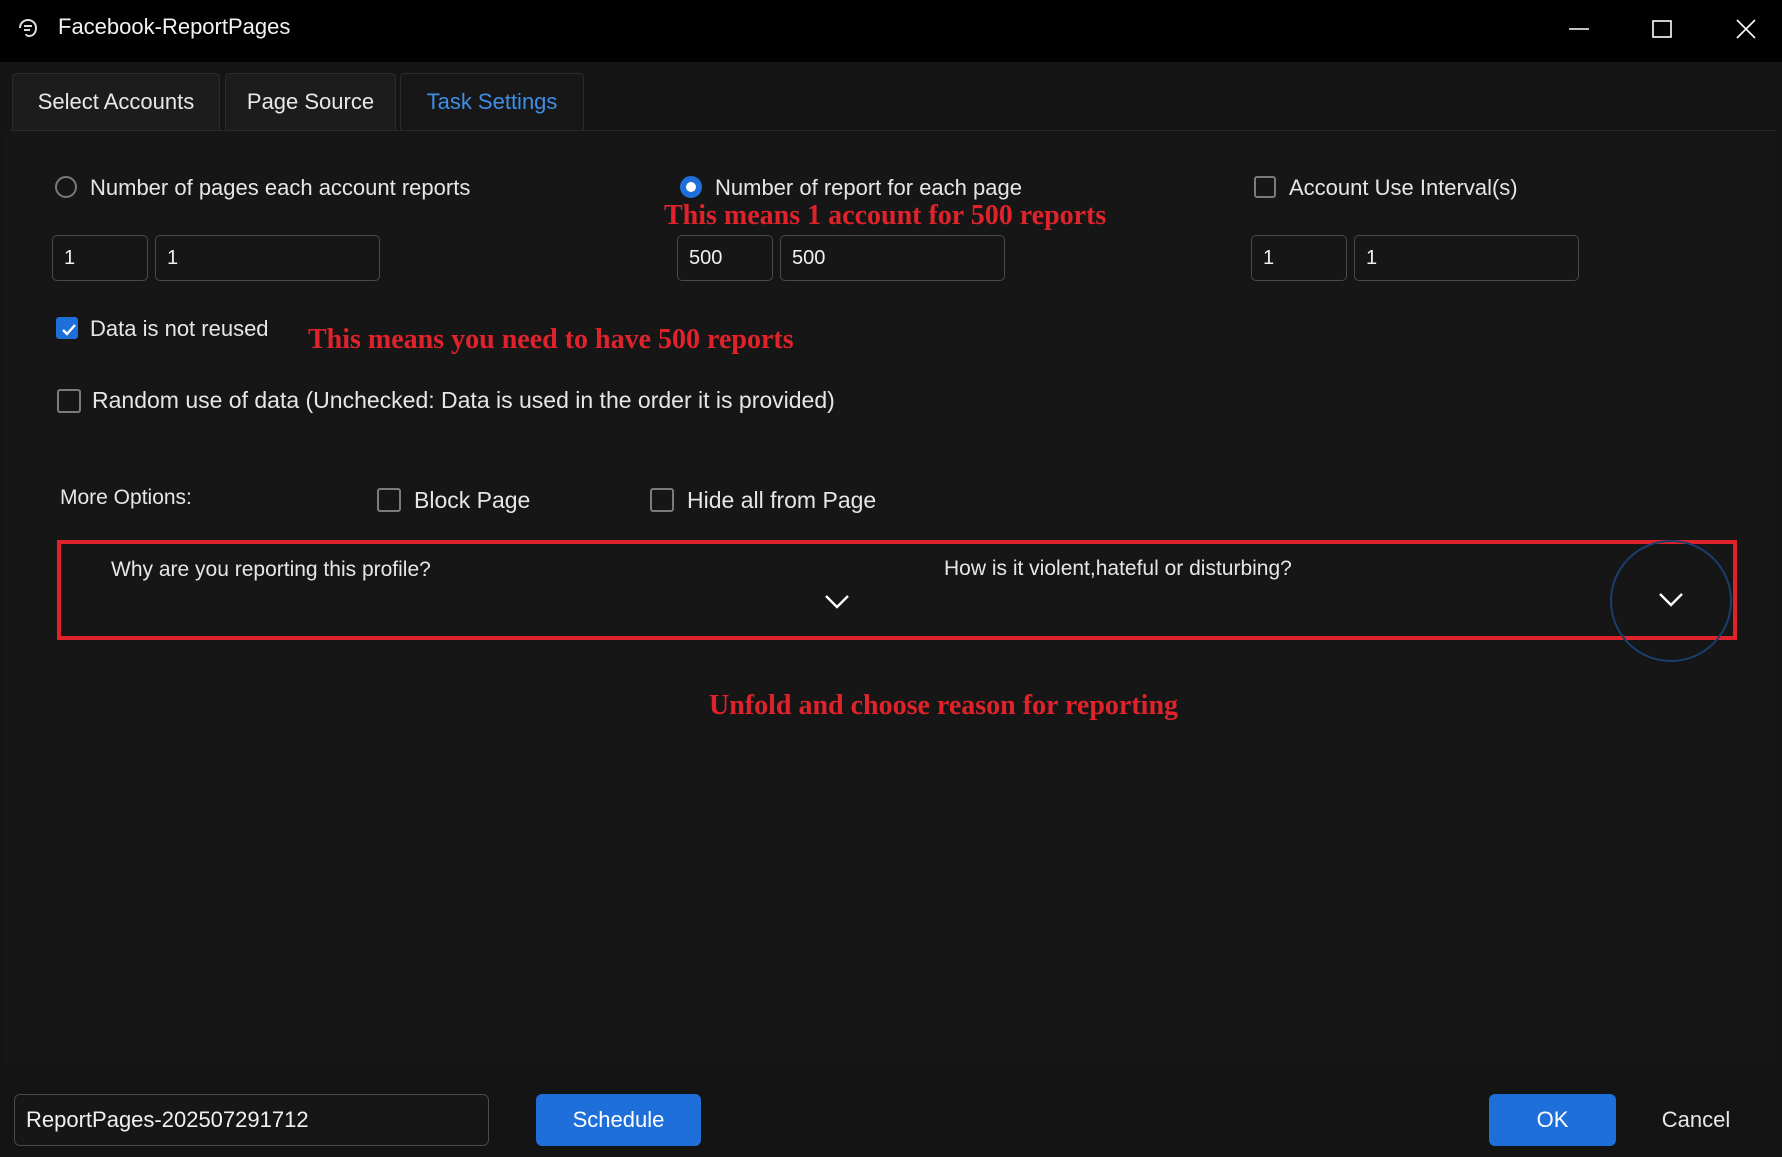  Describe the element at coordinates (1299, 258) in the screenshot. I see `account-interval-min-input: 1` at that location.